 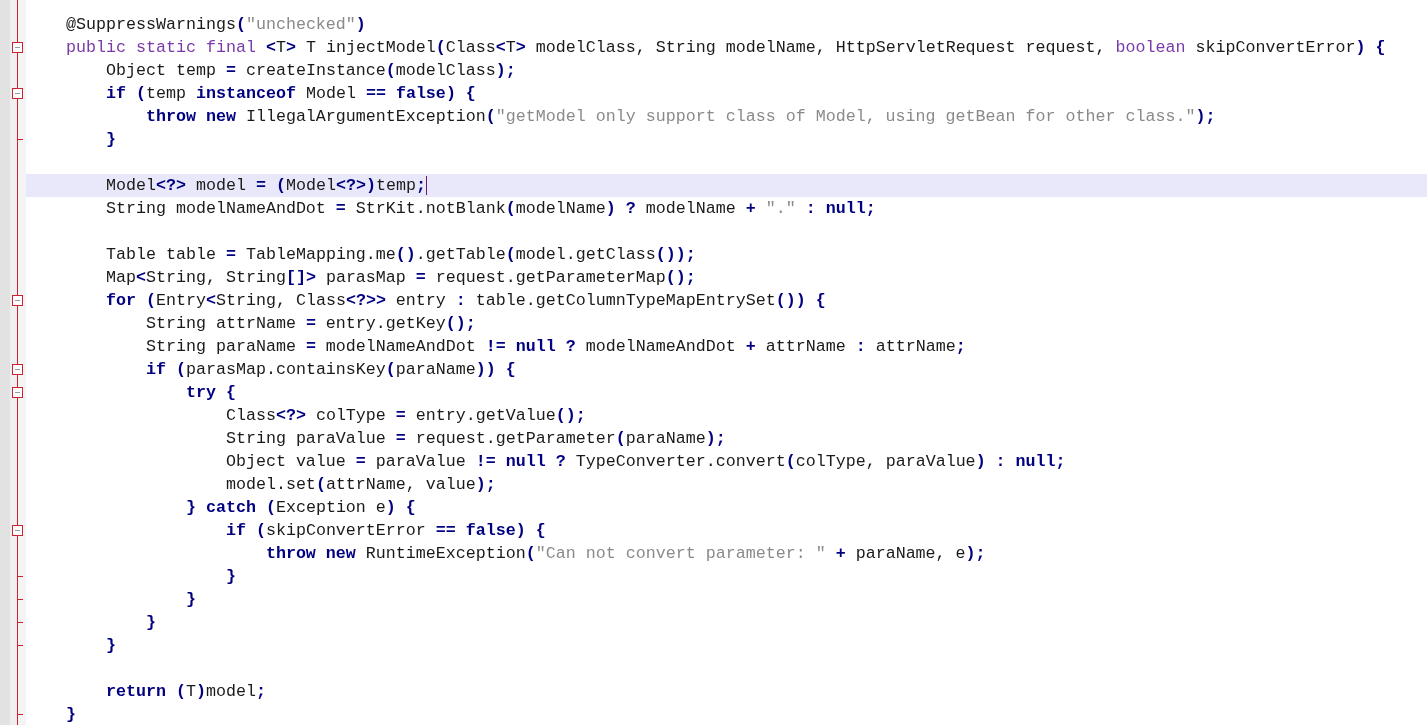 What do you see at coordinates (465, 301) in the screenshot?
I see `code-line: for (Entry<String, Class<?>> entry : table.getColumnTypeMapEntrySet()) {` at bounding box center [465, 301].